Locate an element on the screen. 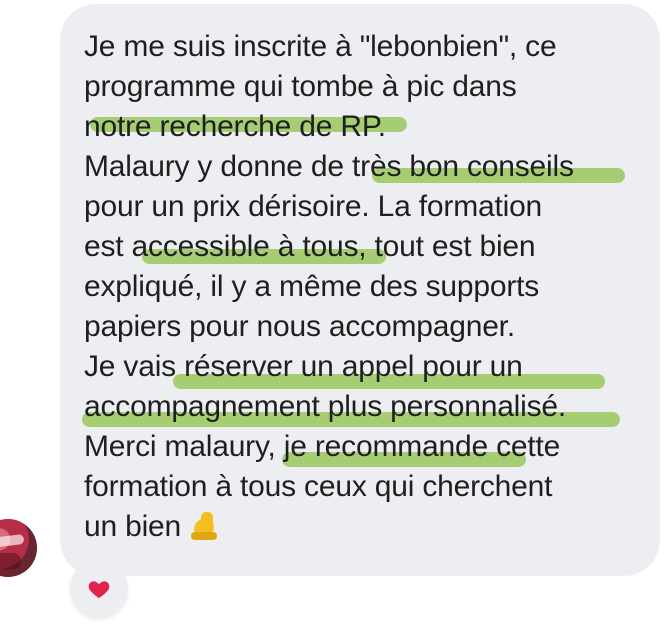  red-heart-icon is located at coordinates (99, 589).